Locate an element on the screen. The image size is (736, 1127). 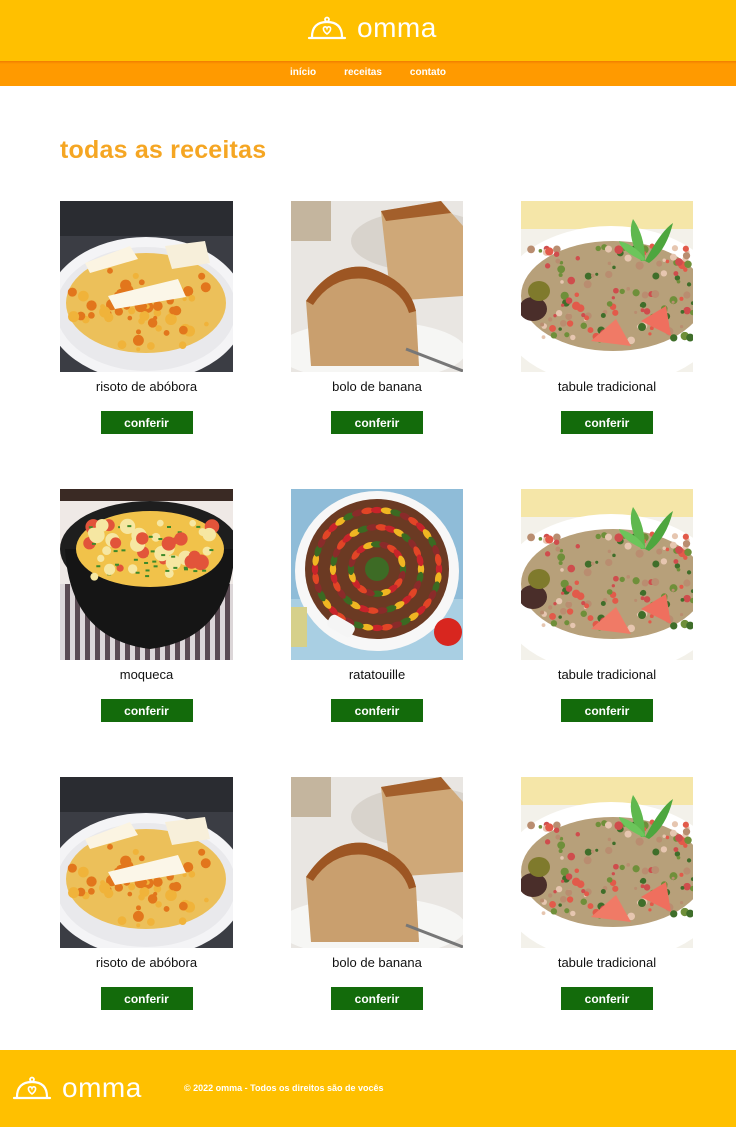
recipe-title: moqueca is located at coordinates (146, 674).